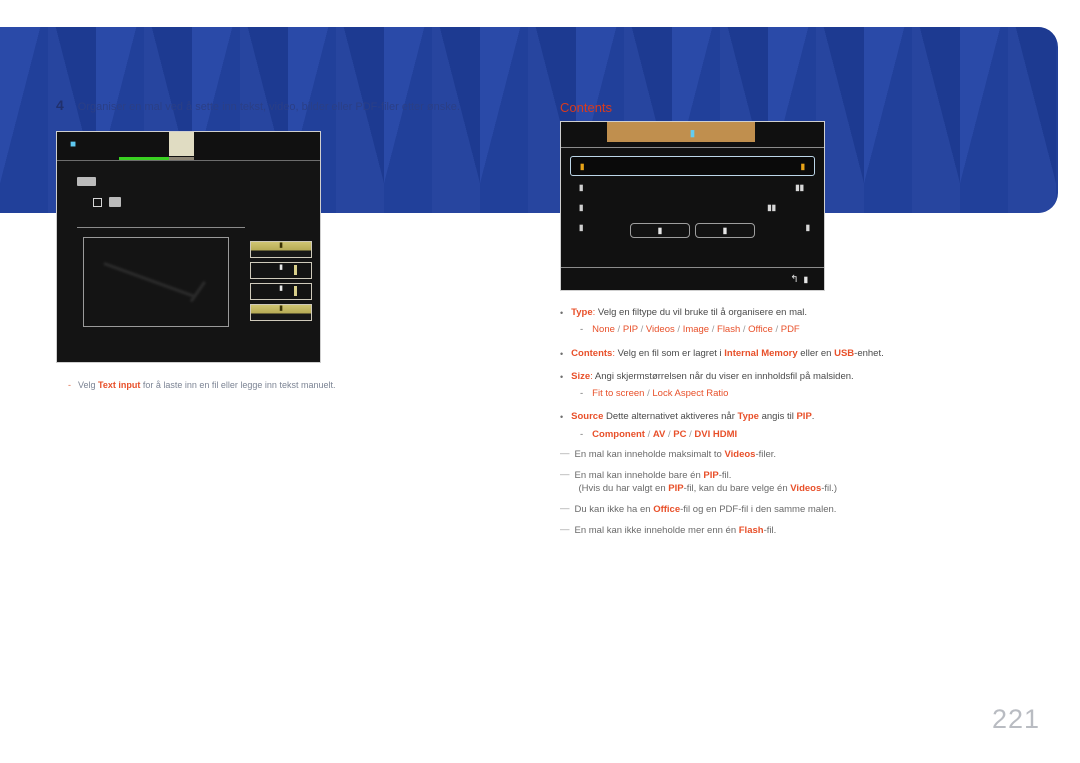 The height and width of the screenshot is (763, 1080). I want to click on option-contents-p2: eller en, so click(816, 353).